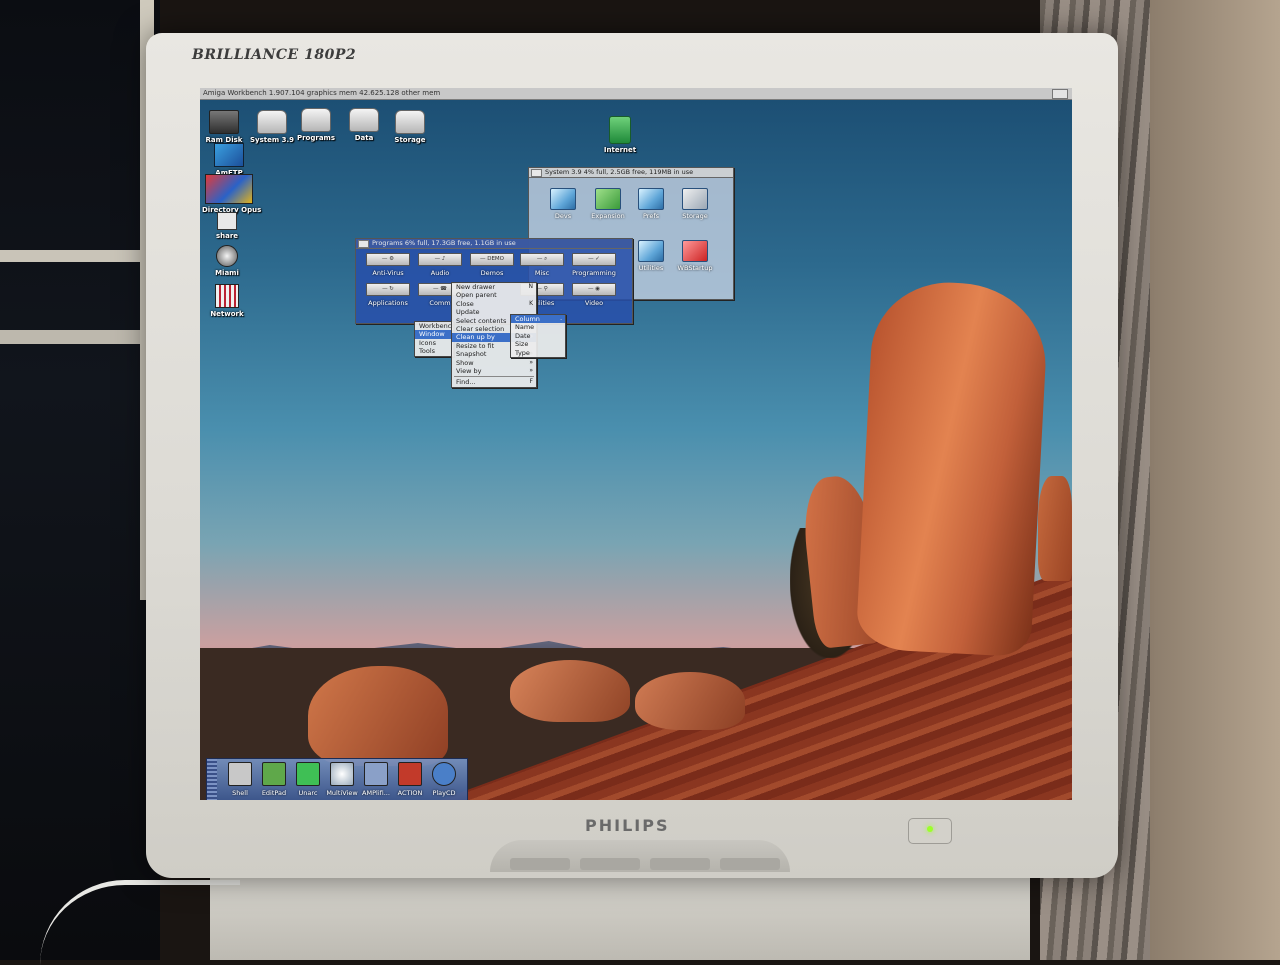 The width and height of the screenshot is (1280, 965). Describe the element at coordinates (435, 326) in the screenshot. I see `menu-workbench: Workbench` at that location.